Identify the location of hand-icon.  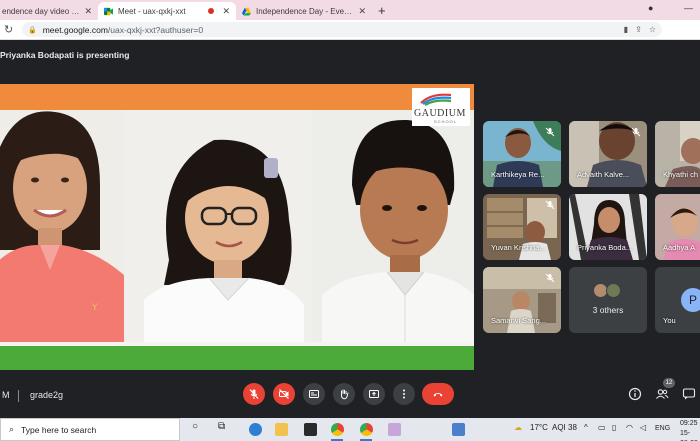
(344, 394).